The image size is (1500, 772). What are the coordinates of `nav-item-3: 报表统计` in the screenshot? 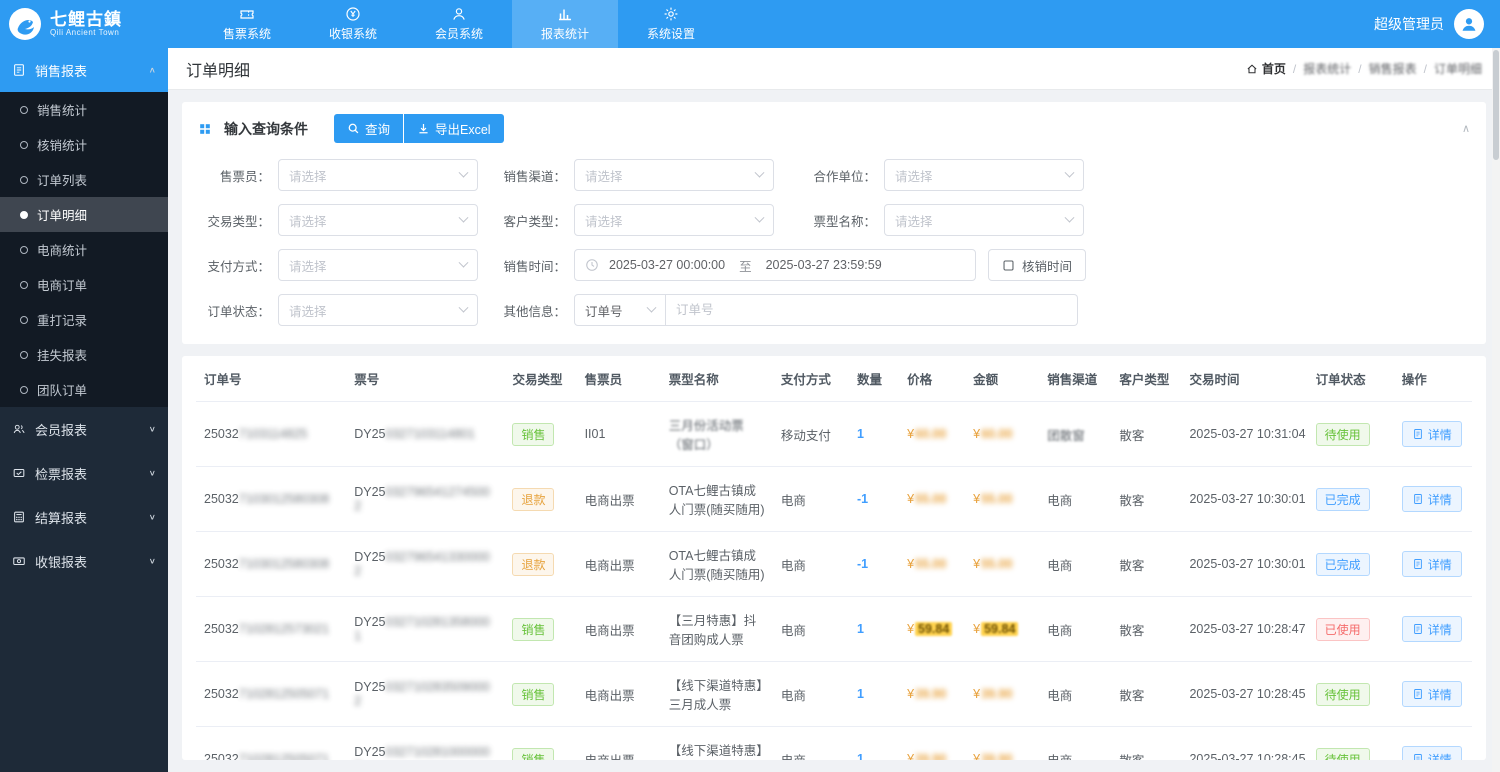 It's located at (565, 24).